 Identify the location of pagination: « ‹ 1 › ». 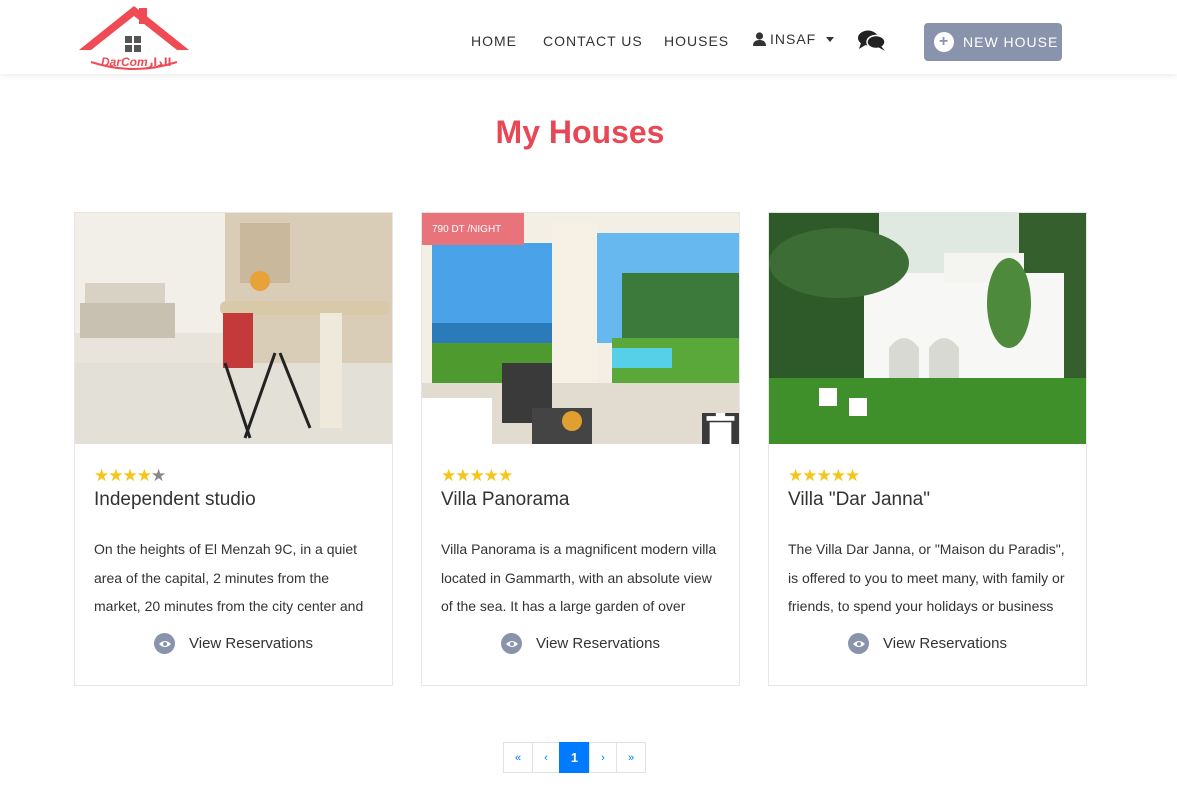
(574, 757).